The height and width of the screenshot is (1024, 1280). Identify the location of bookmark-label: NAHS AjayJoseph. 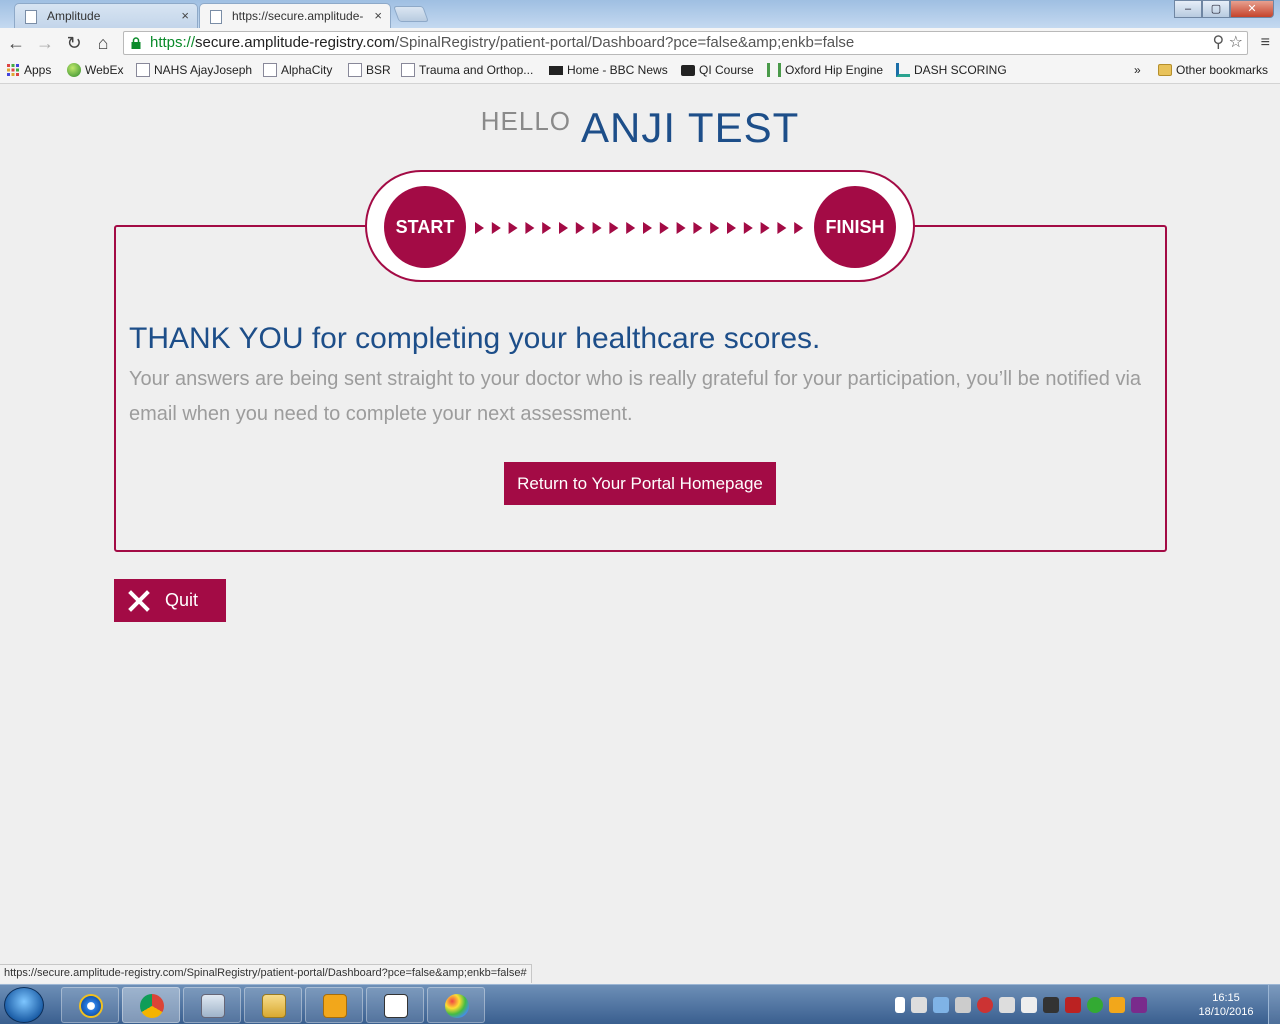
(203, 70).